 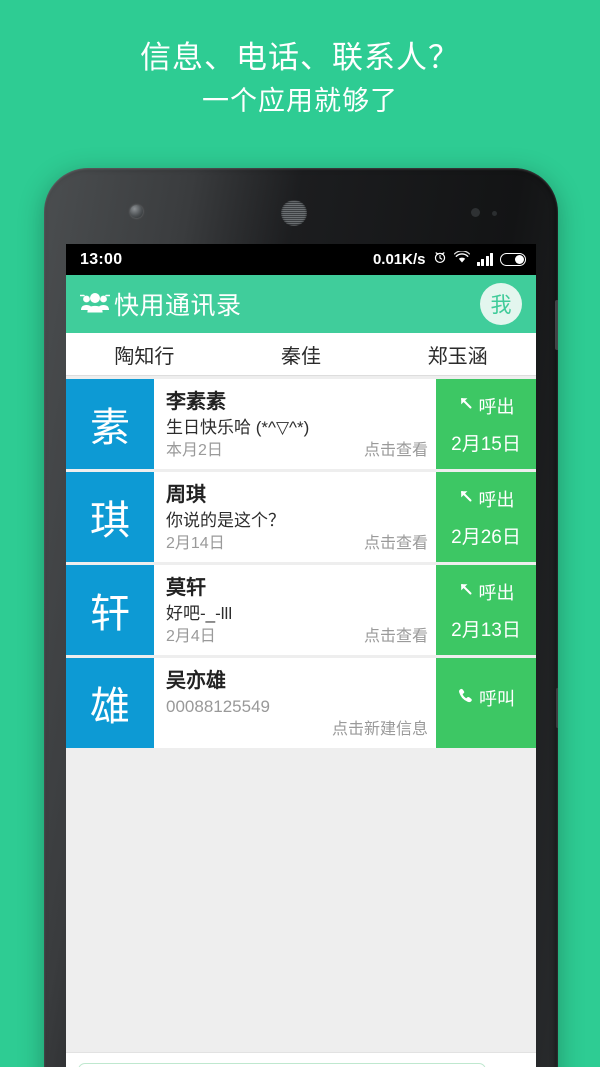 I want to click on call-action-top: 呼叫, so click(x=486, y=698).